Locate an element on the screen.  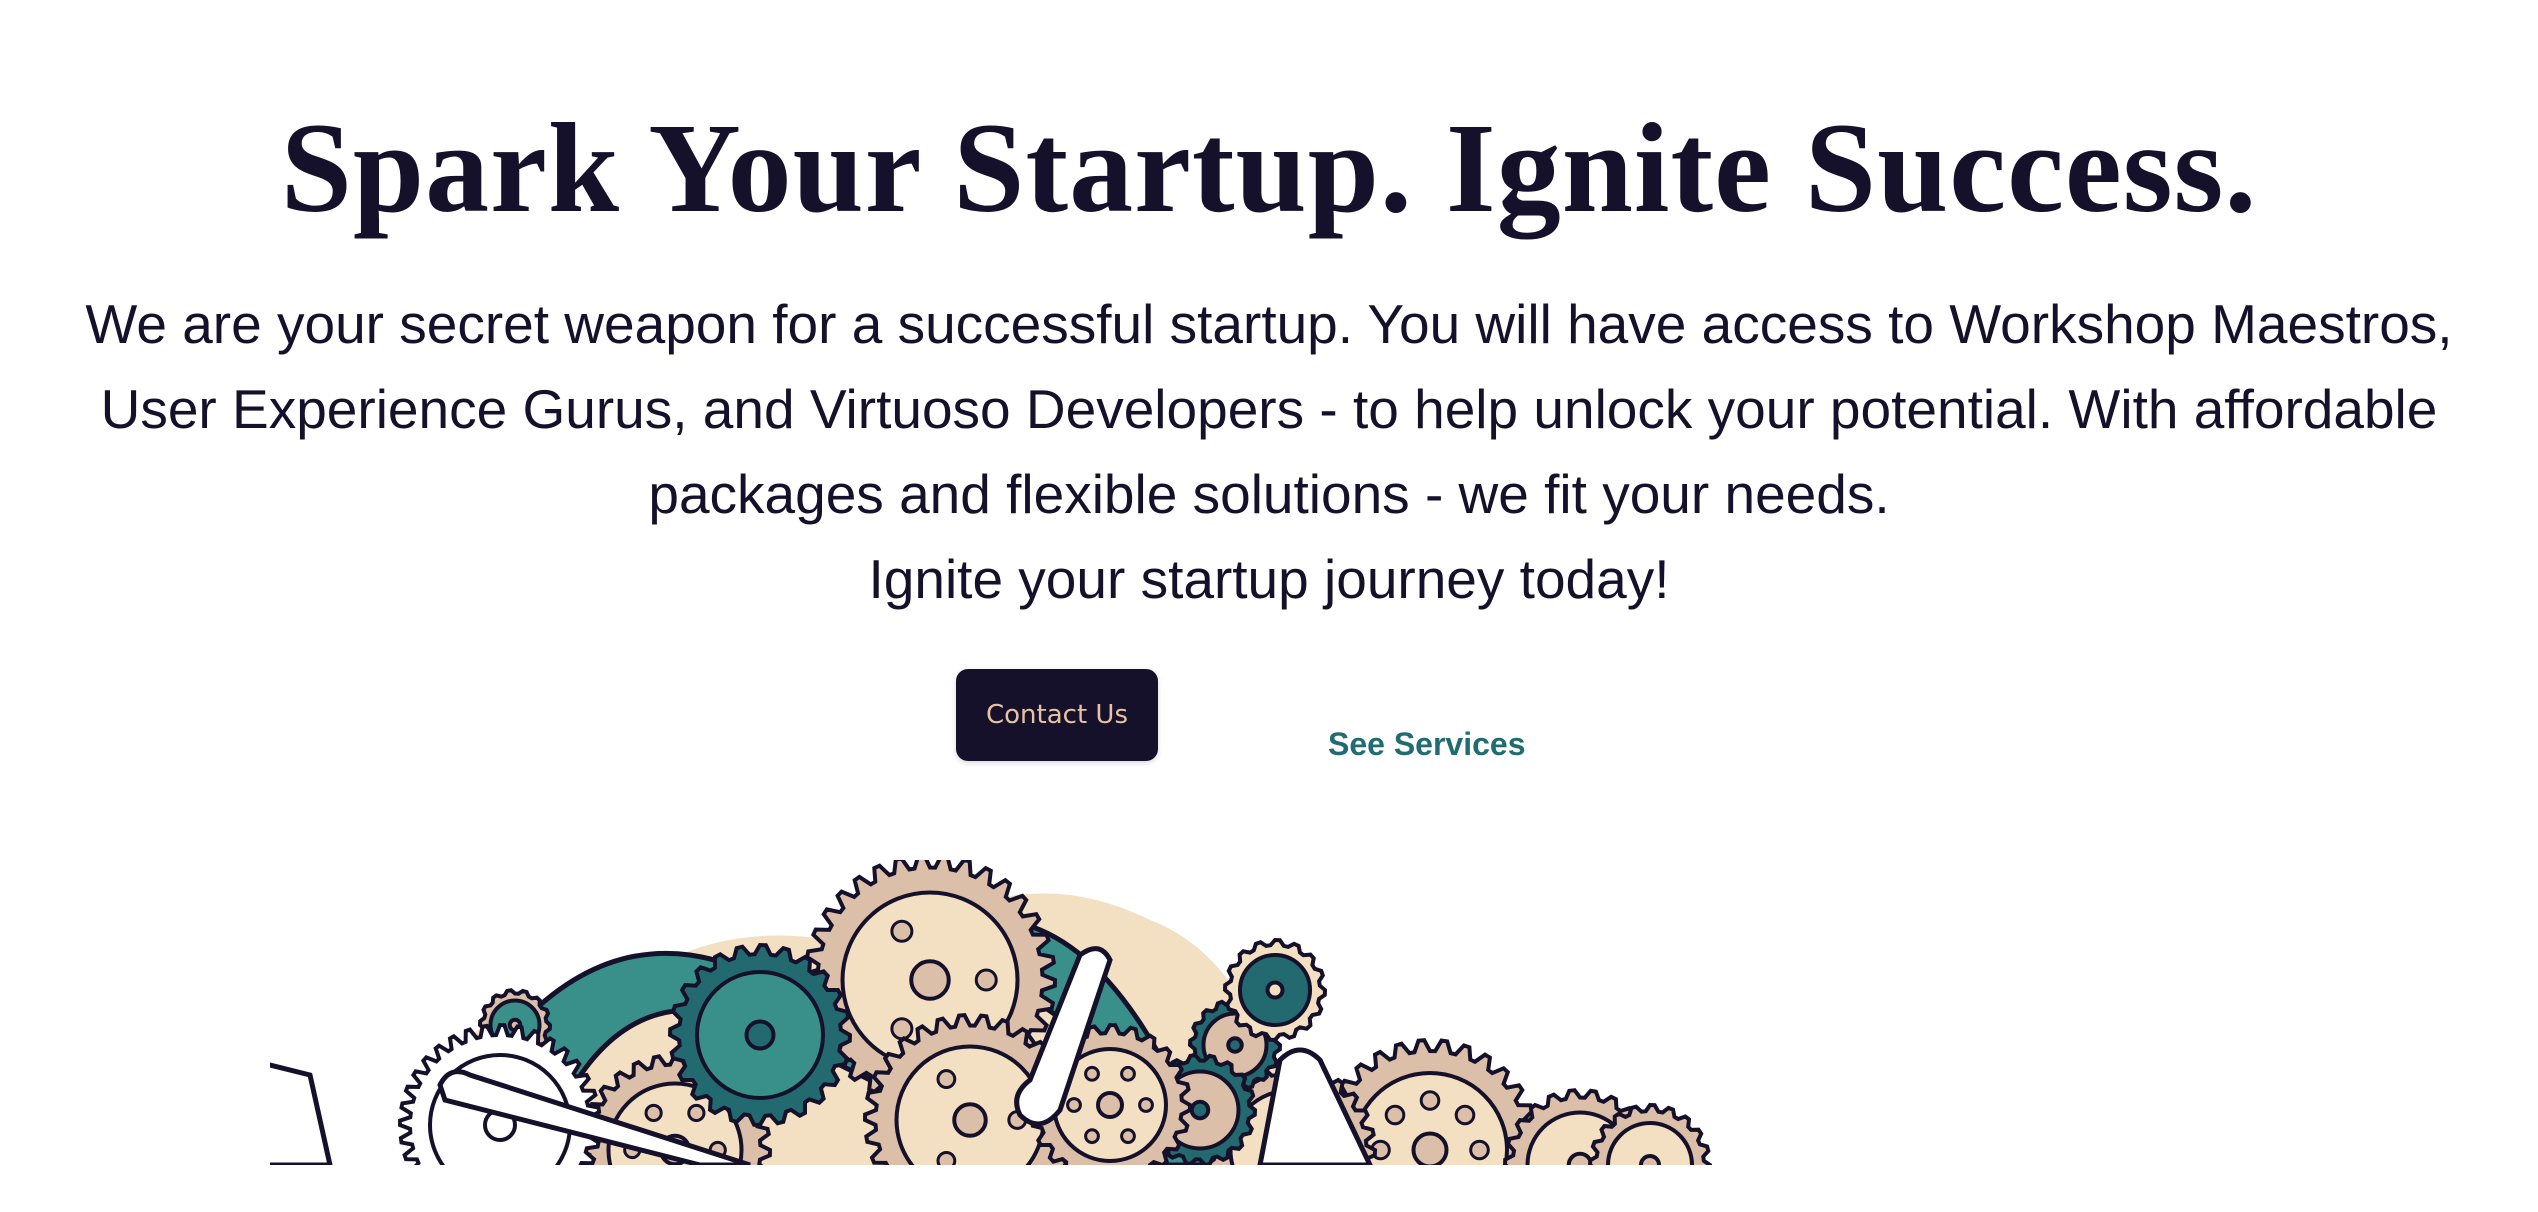
contact-us-button: Contact Us is located at coordinates (1057, 715).